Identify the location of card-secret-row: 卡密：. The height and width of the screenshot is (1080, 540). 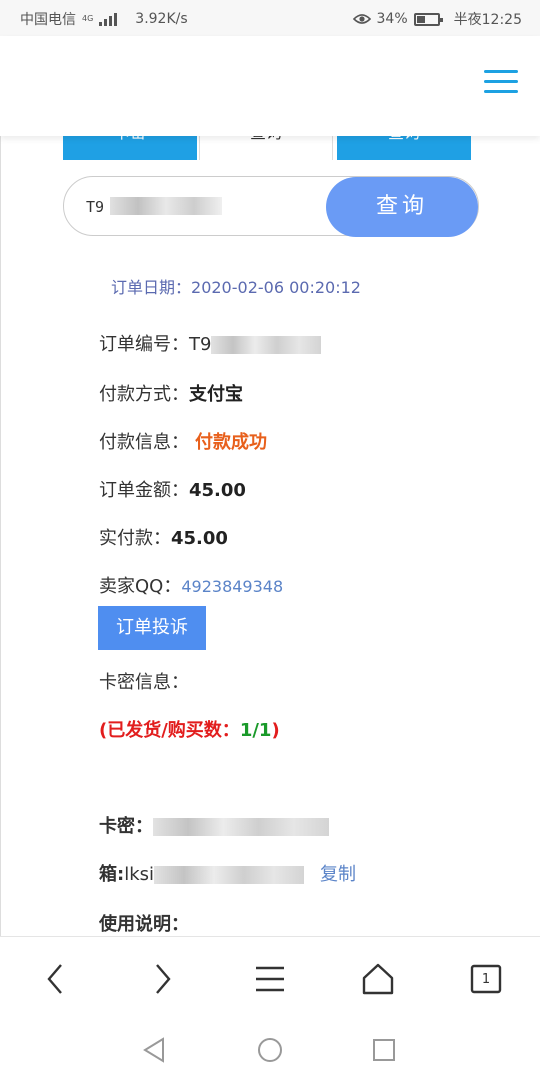
(214, 825).